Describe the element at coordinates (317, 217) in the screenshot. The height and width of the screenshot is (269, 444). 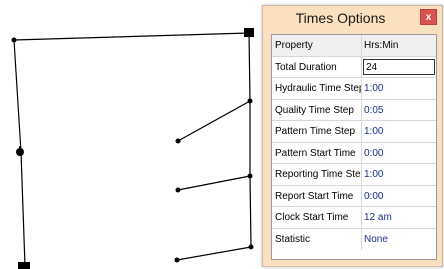
I see `property-label: Clock Start Time` at that location.